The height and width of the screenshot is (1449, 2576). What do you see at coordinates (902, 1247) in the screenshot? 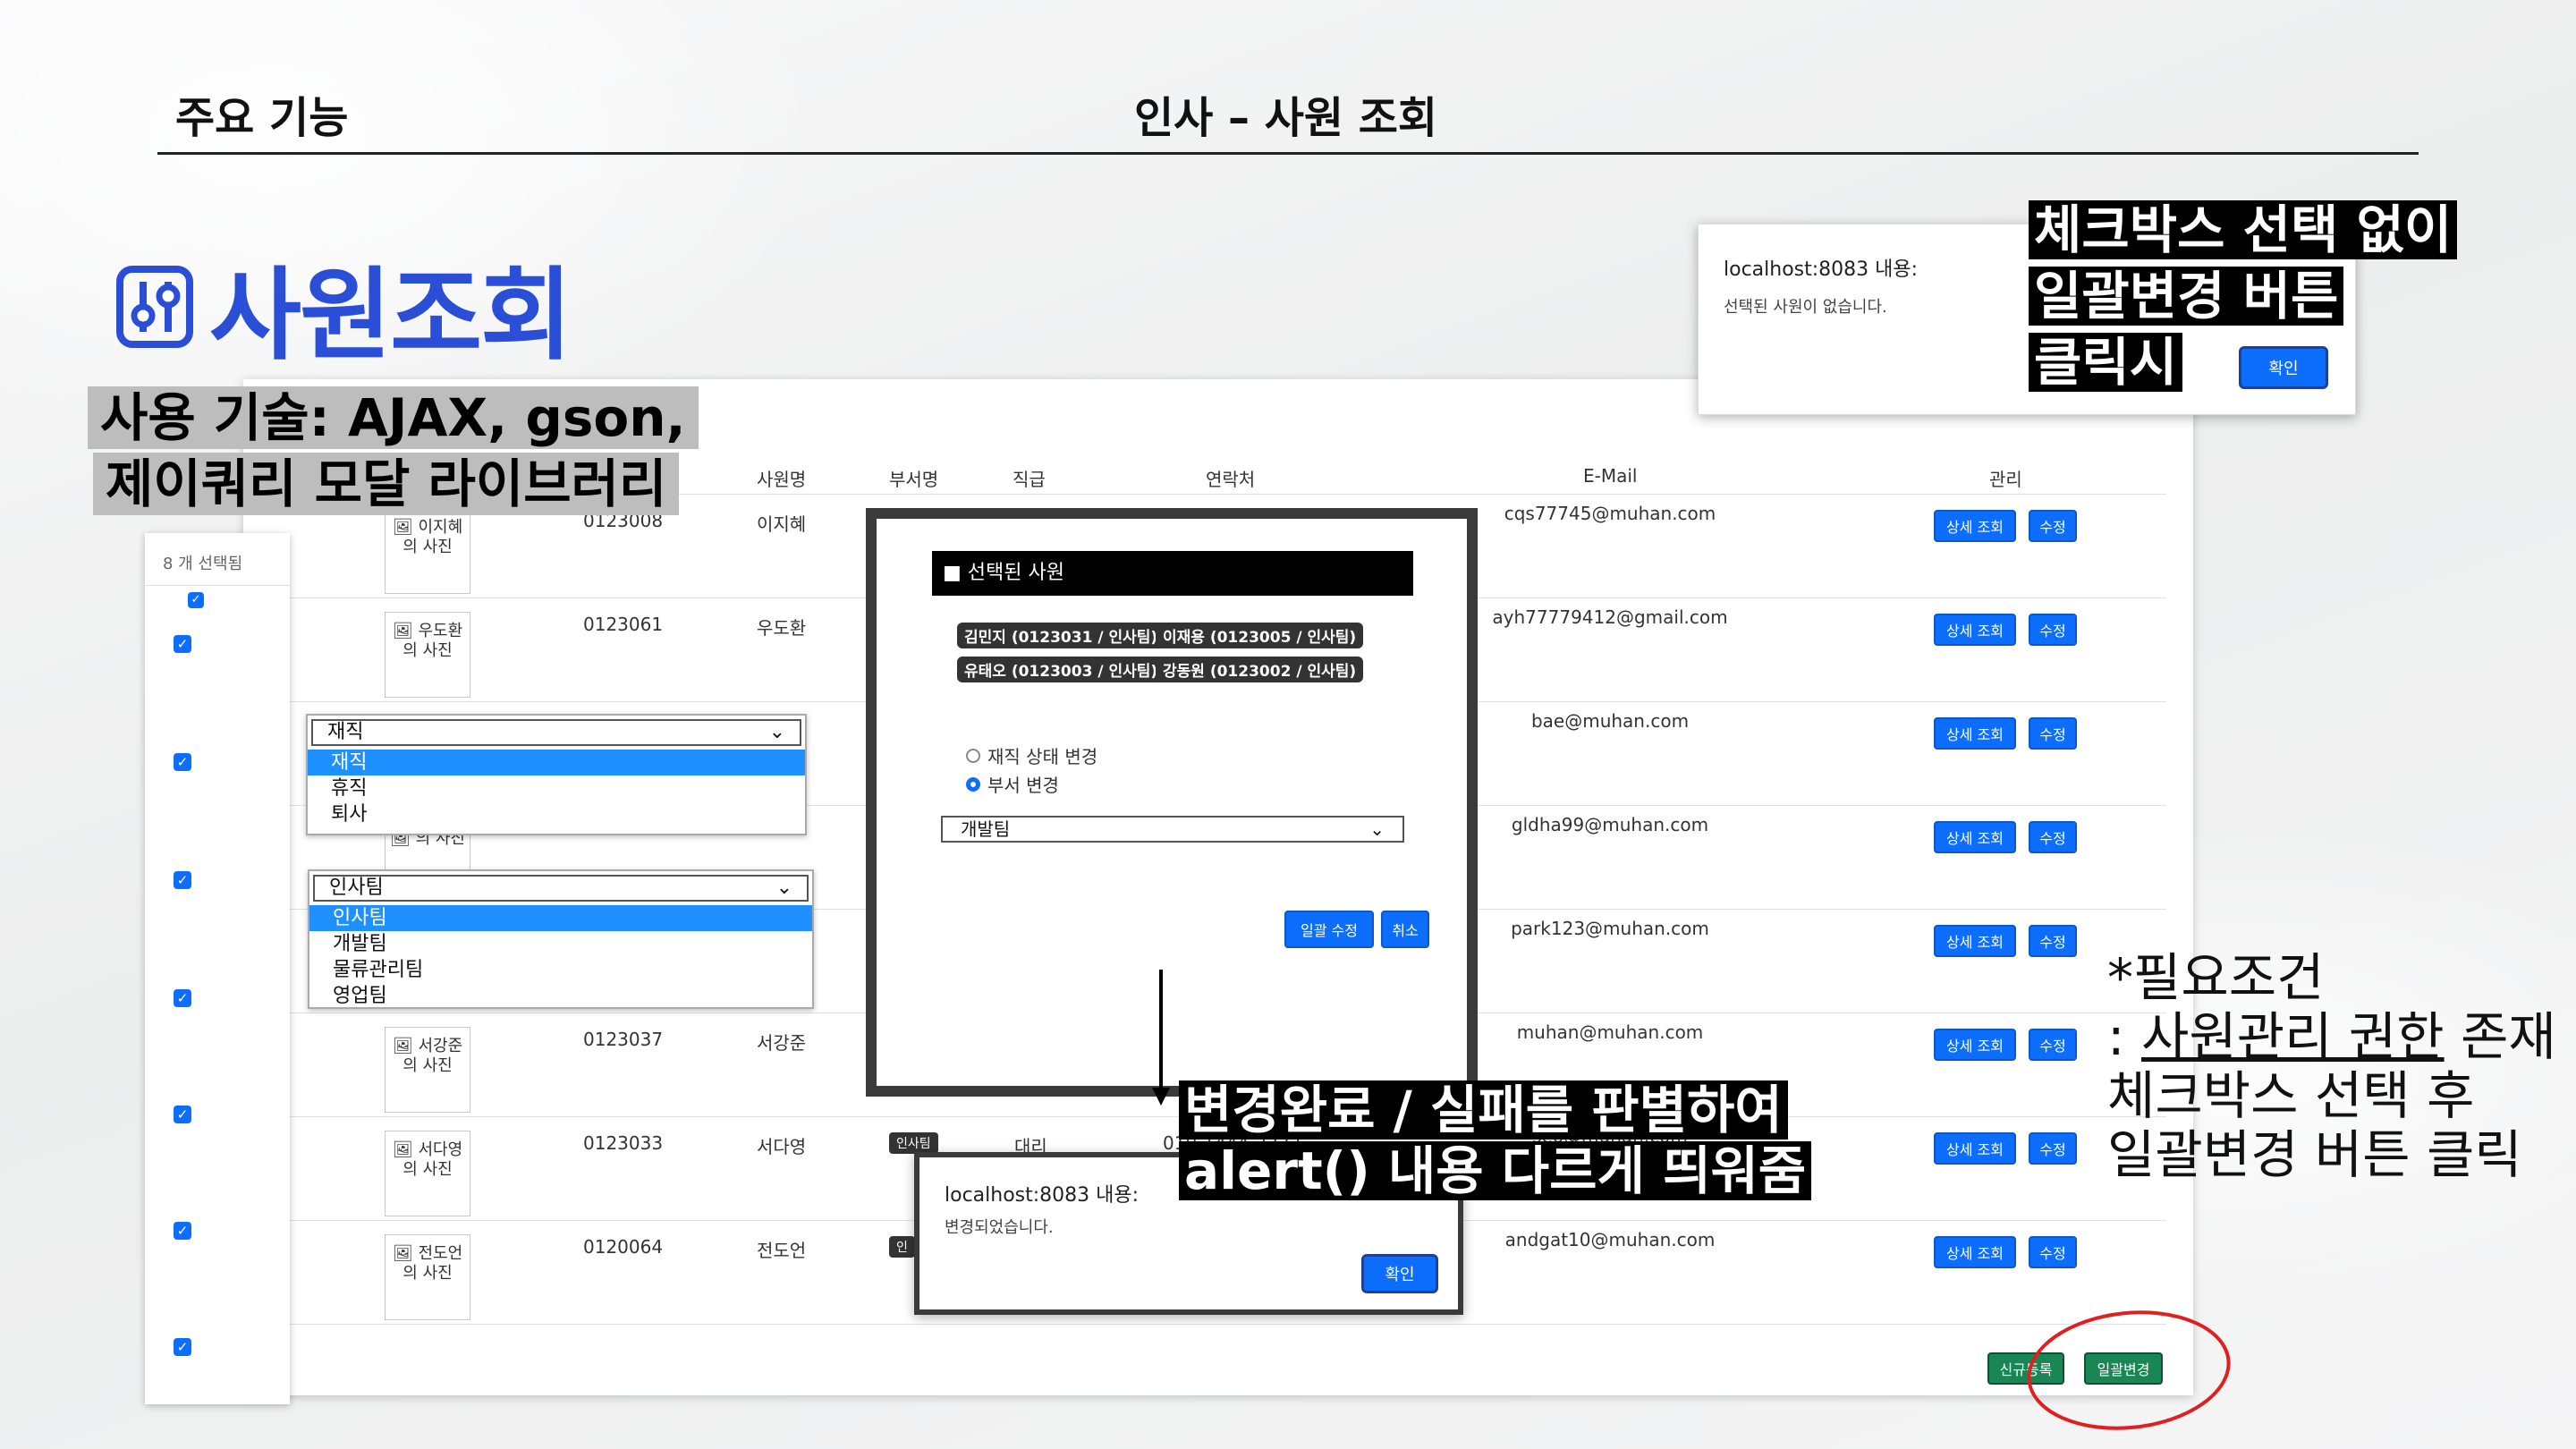
I see `dept-badge: 인` at bounding box center [902, 1247].